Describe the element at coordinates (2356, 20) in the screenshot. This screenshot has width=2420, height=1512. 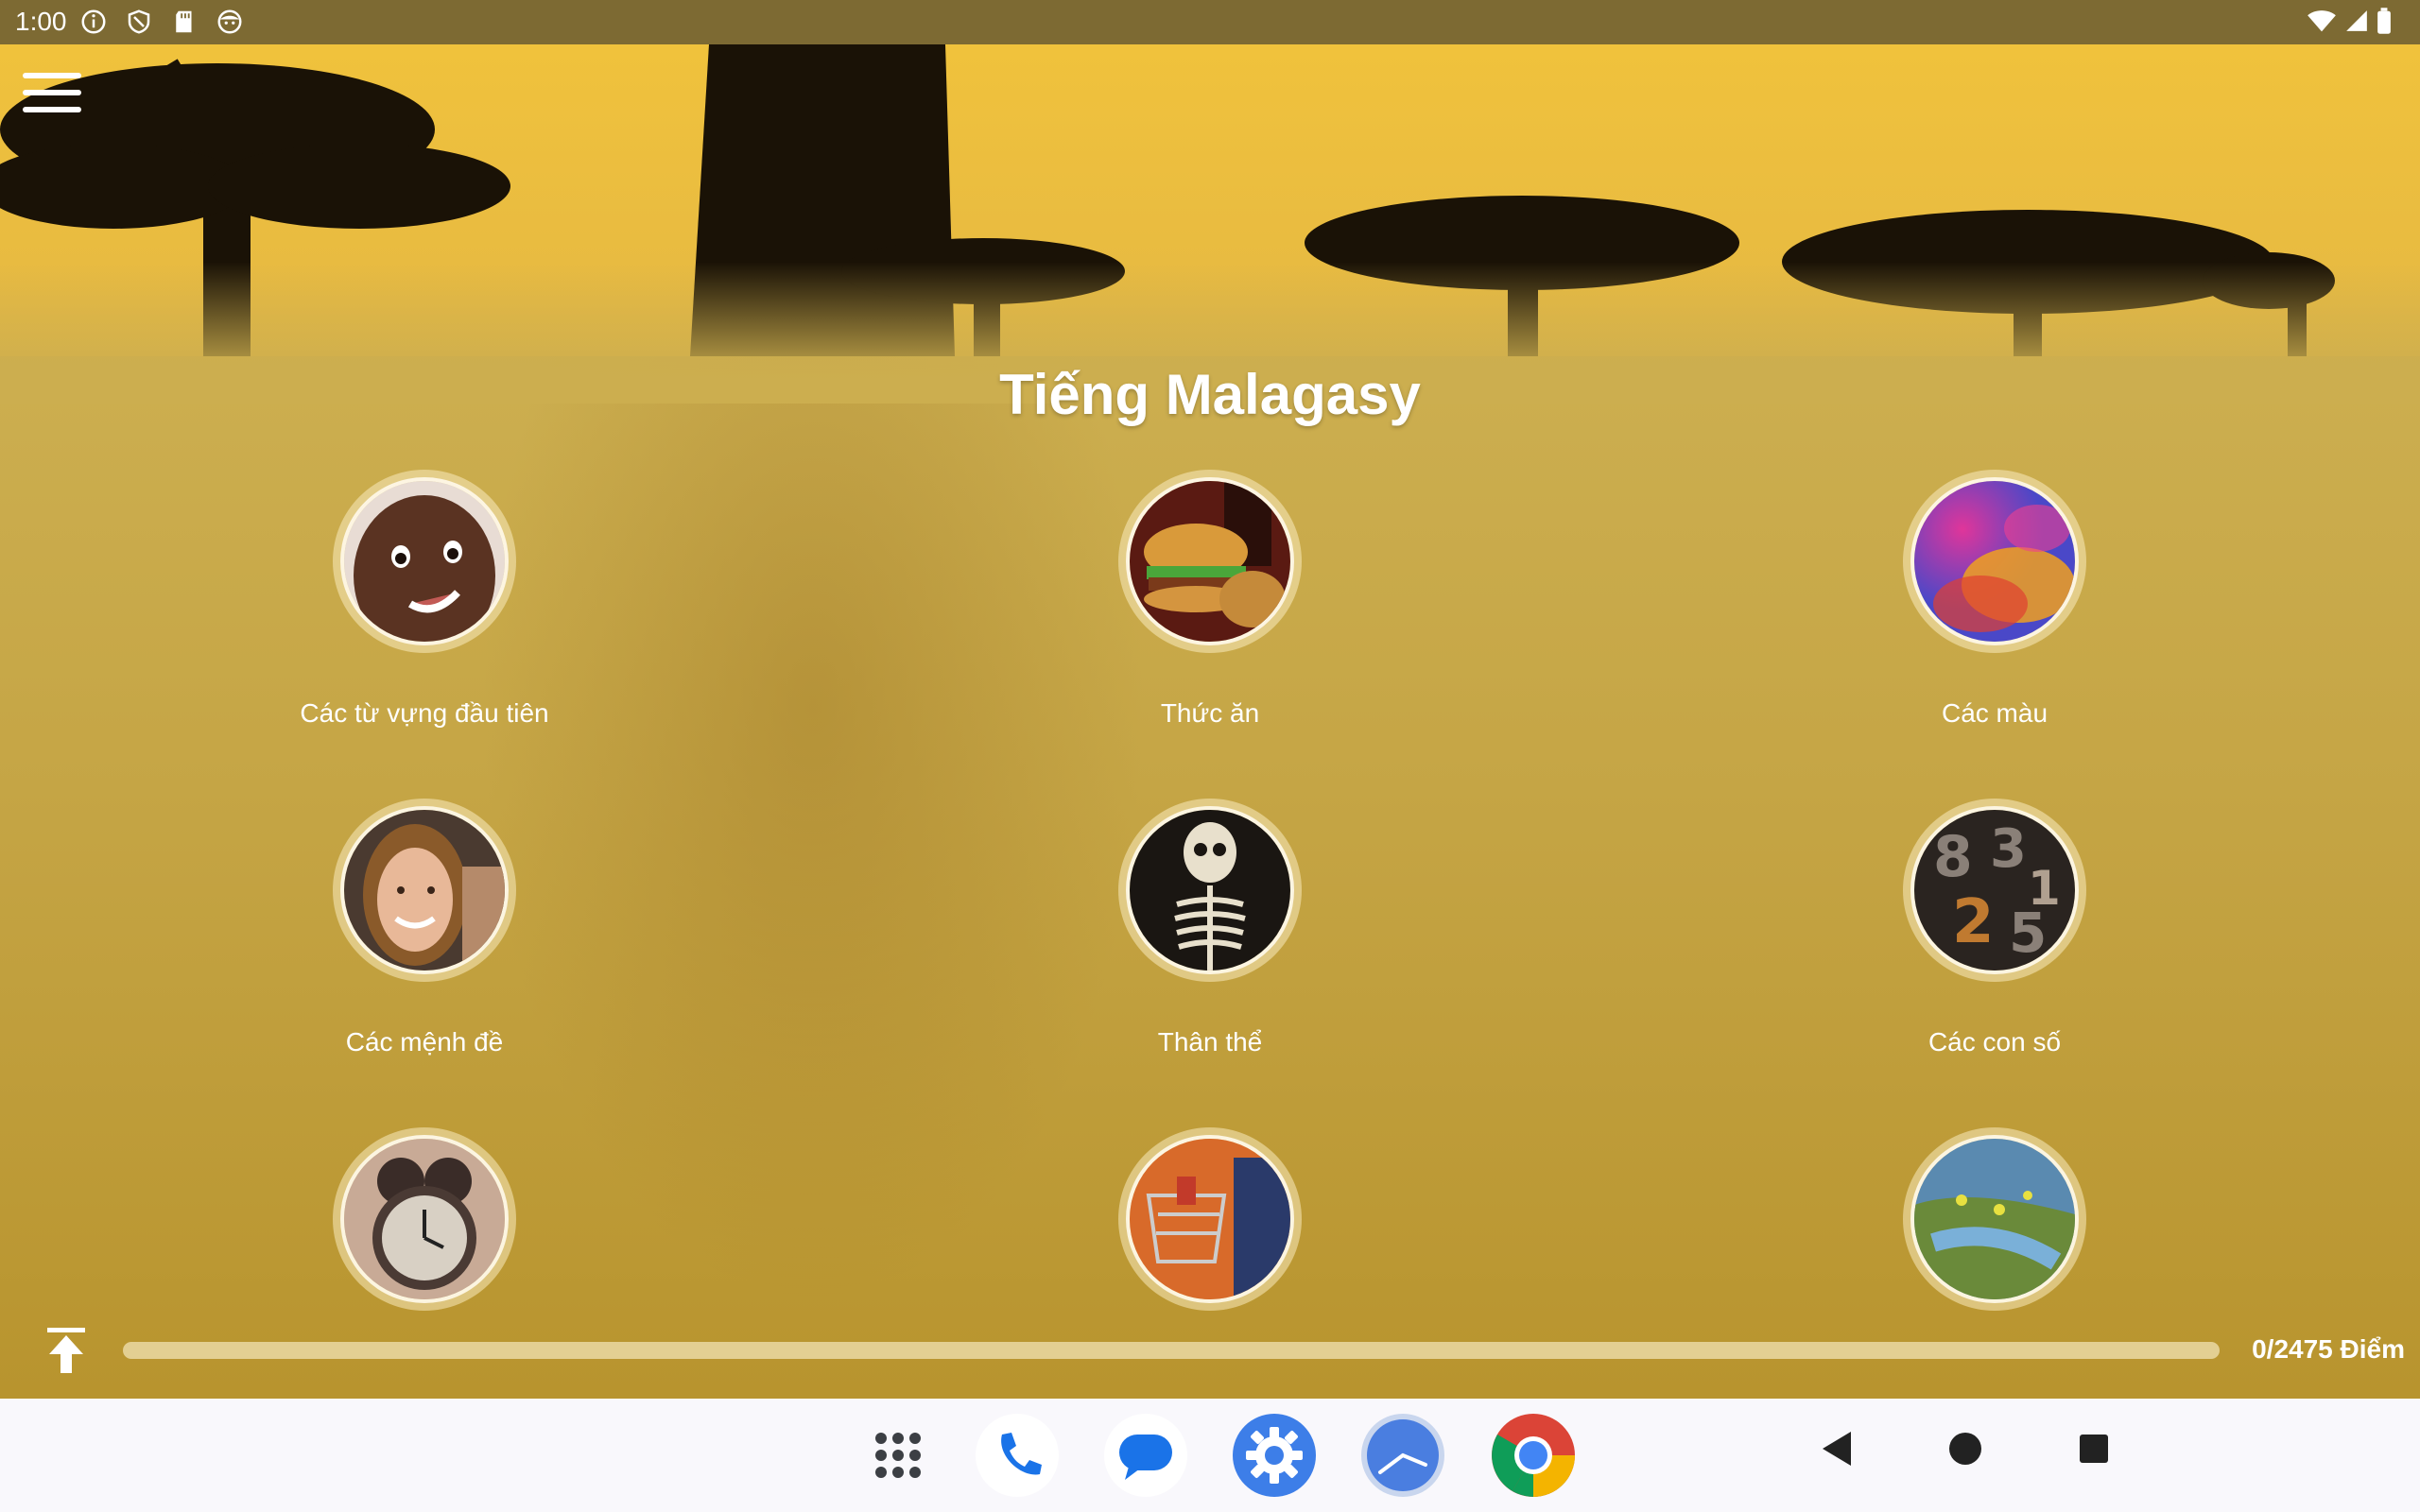
I see `signal-icon` at that location.